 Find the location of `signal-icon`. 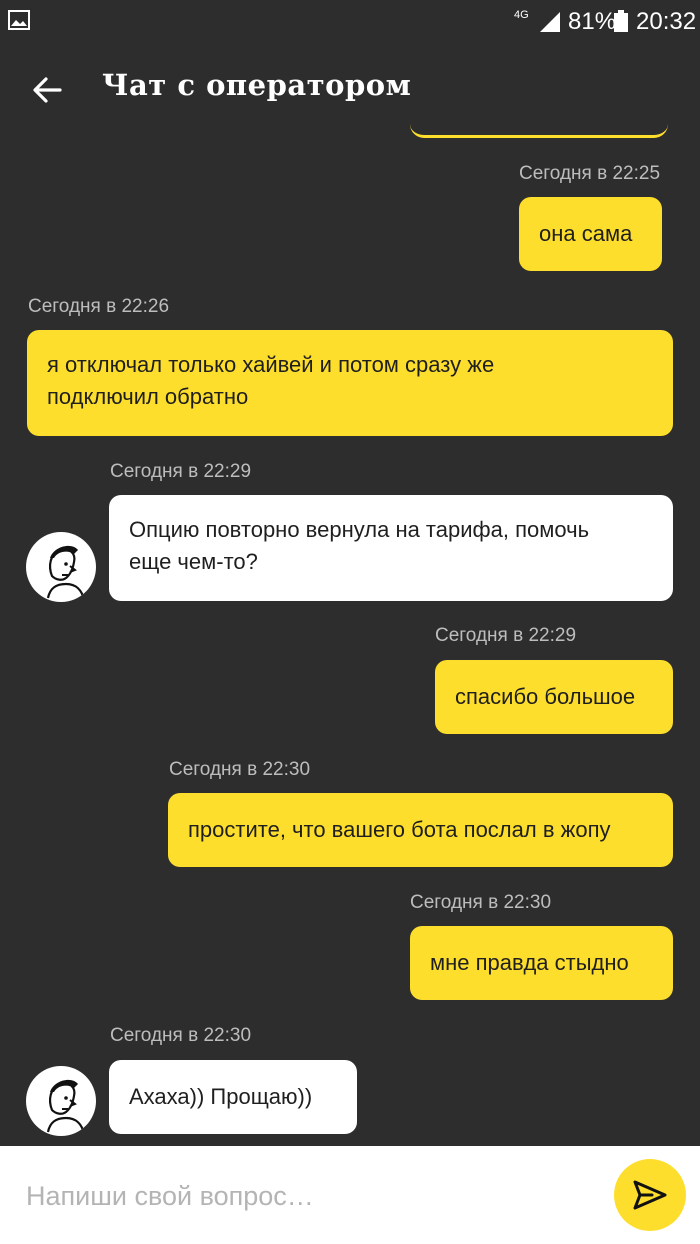

signal-icon is located at coordinates (550, 22).